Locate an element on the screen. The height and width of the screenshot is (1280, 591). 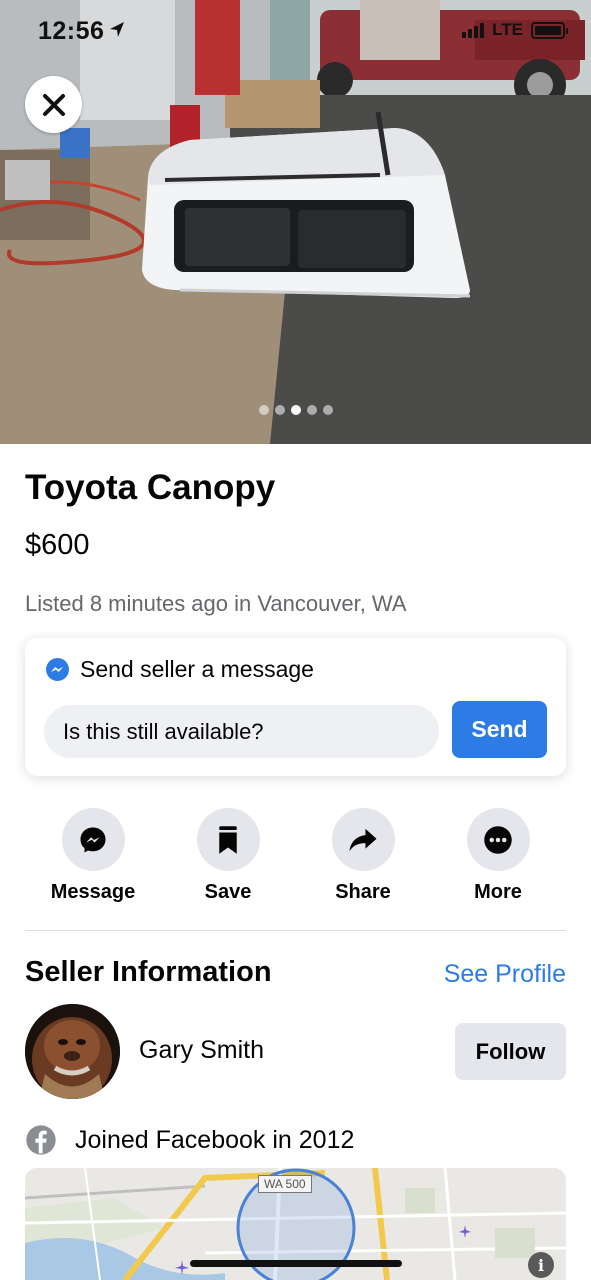
see-profile-link: See Profile is located at coordinates (505, 974).